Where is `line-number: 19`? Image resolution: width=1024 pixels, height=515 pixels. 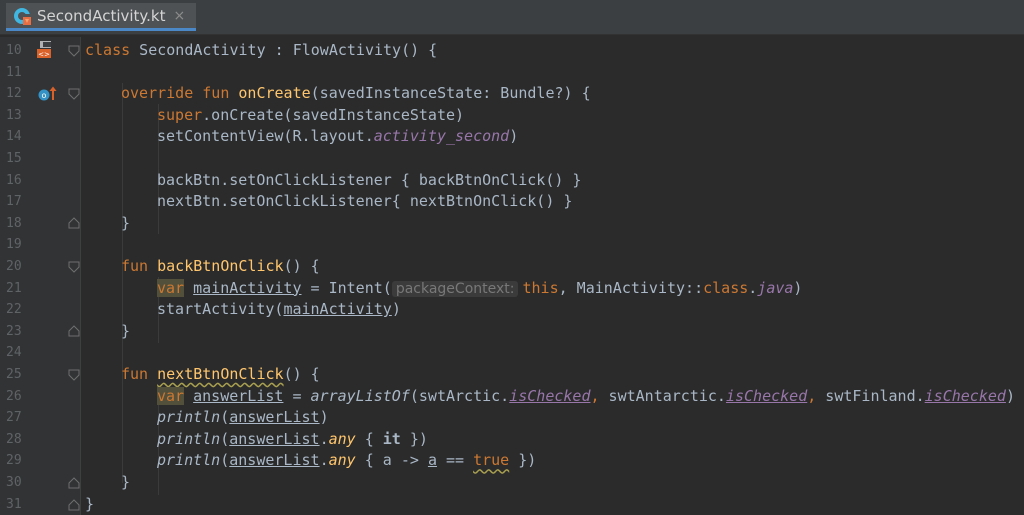
line-number: 19 is located at coordinates (14, 245).